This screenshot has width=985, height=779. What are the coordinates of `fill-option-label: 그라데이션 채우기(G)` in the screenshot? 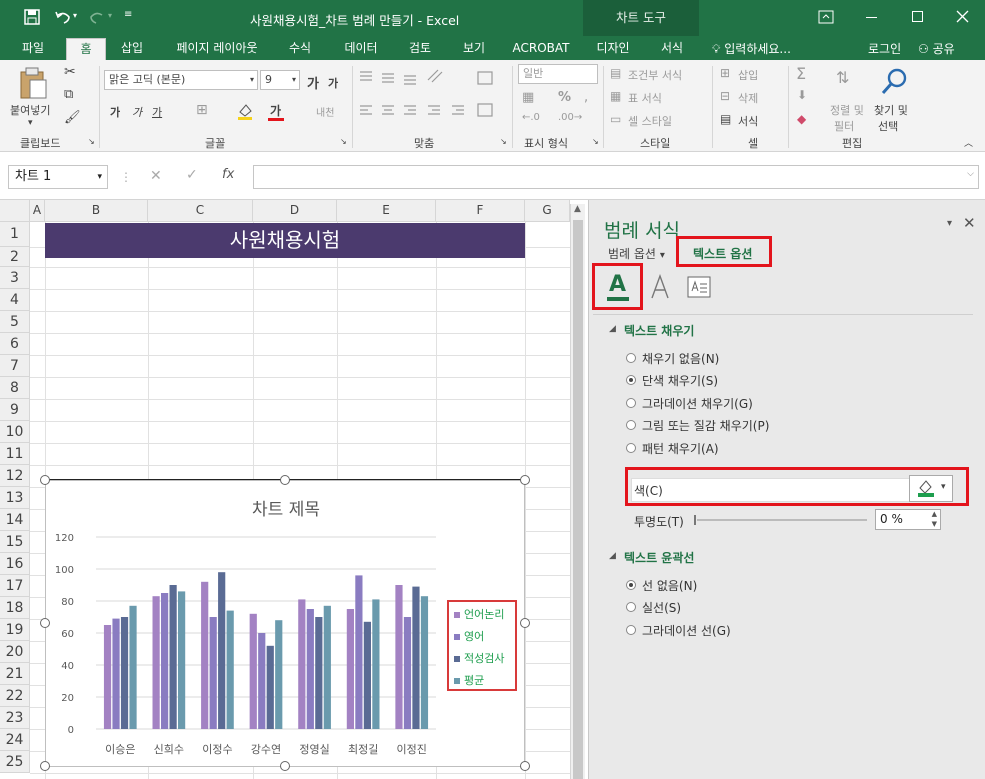 It's located at (697, 403).